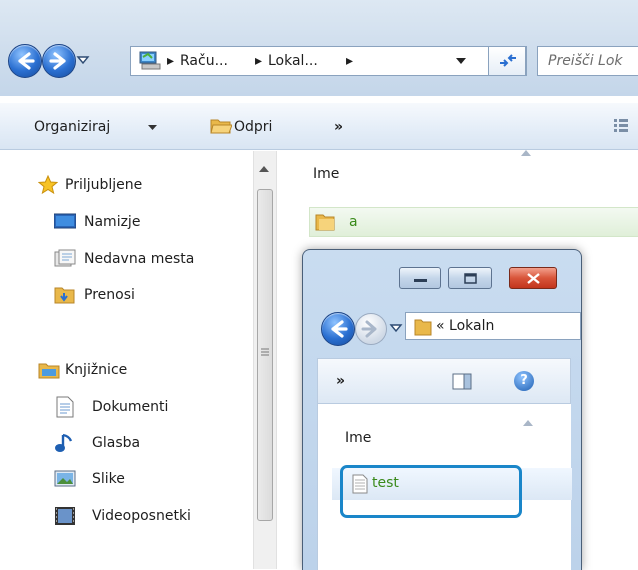 The width and height of the screenshot is (638, 570). What do you see at coordinates (326, 174) in the screenshot?
I see `column-header-name: Ime` at bounding box center [326, 174].